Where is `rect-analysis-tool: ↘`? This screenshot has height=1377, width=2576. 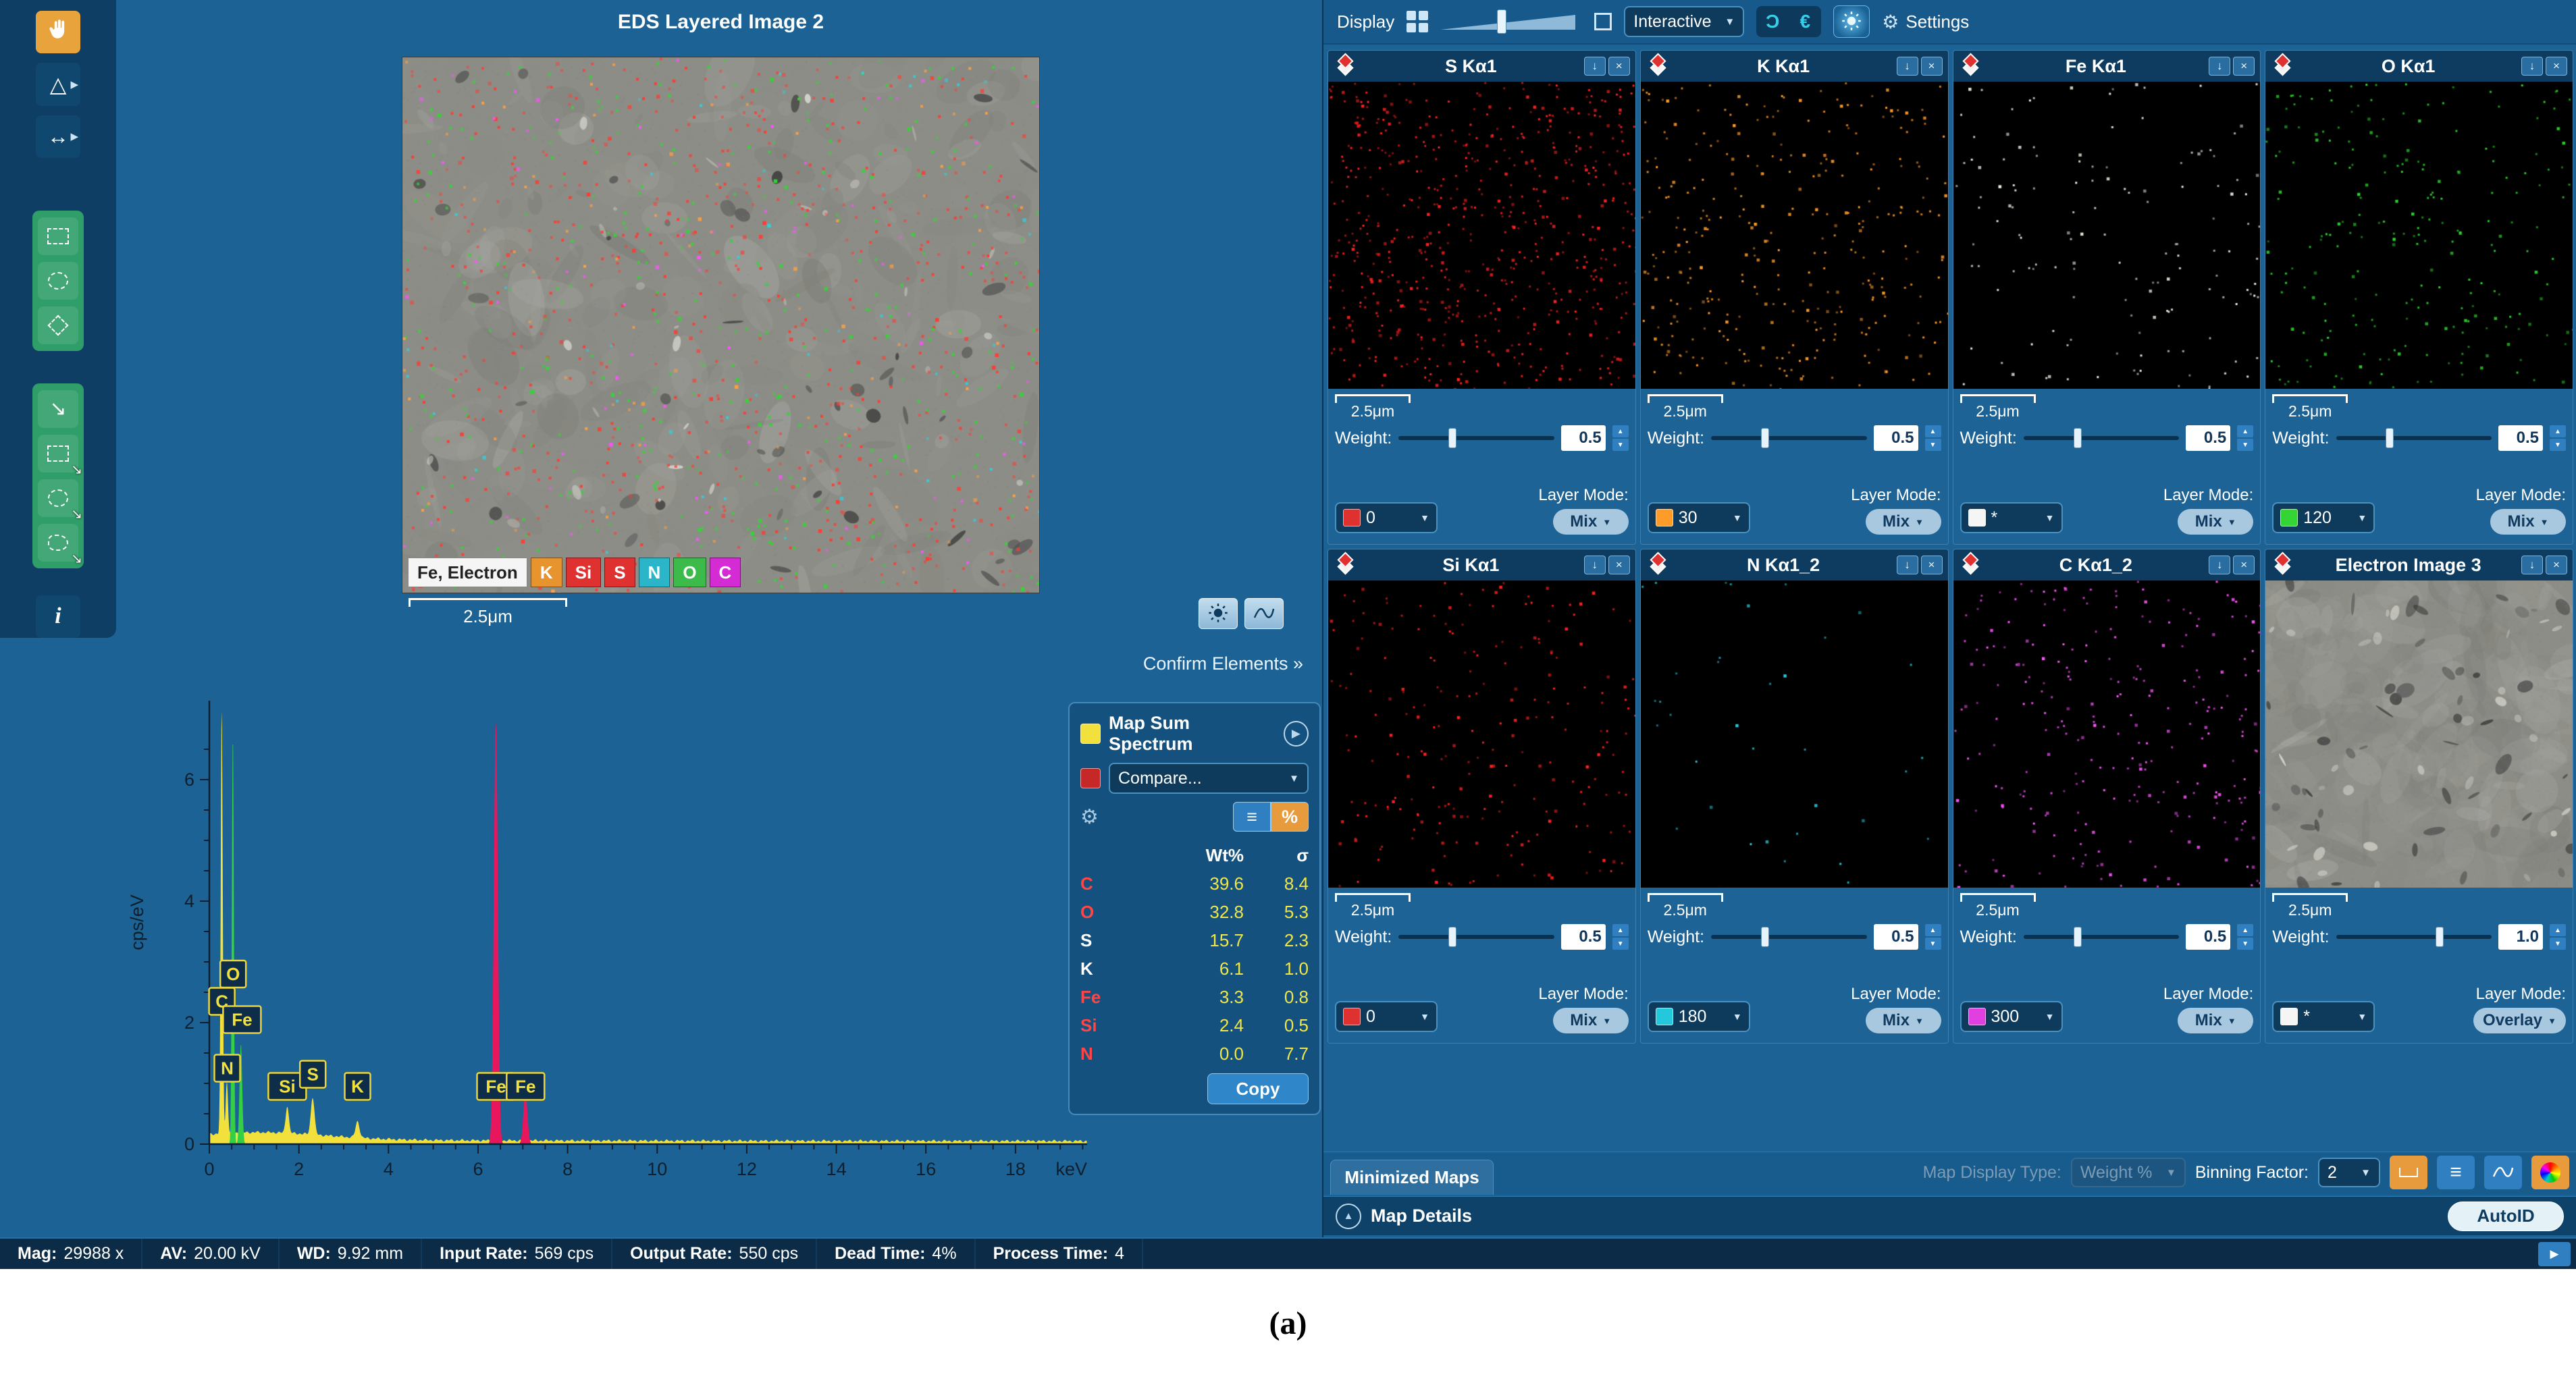 rect-analysis-tool: ↘ is located at coordinates (60, 455).